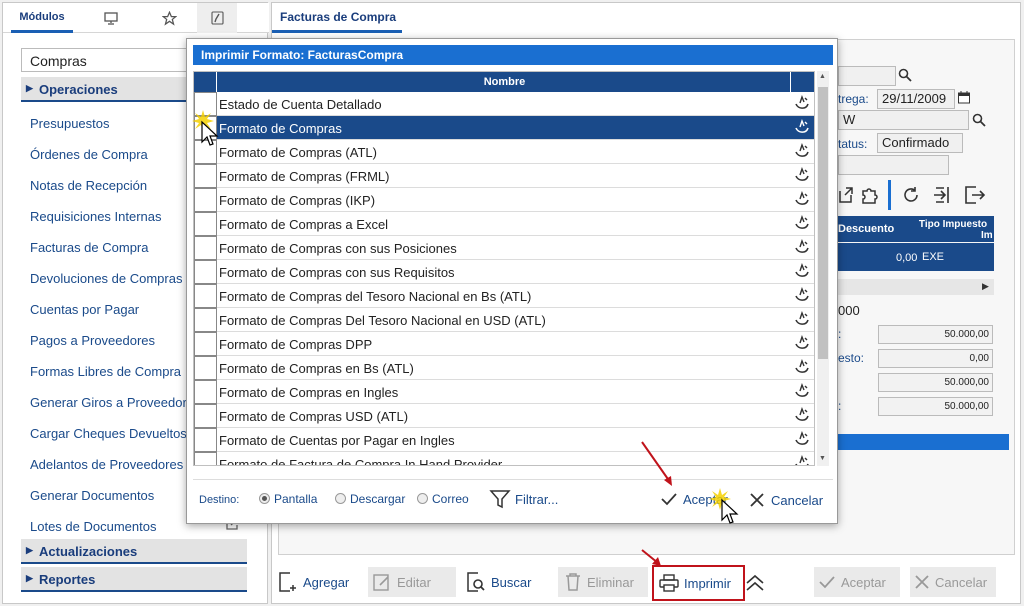 The width and height of the screenshot is (1024, 606). I want to click on calendar-icon, so click(964, 99).